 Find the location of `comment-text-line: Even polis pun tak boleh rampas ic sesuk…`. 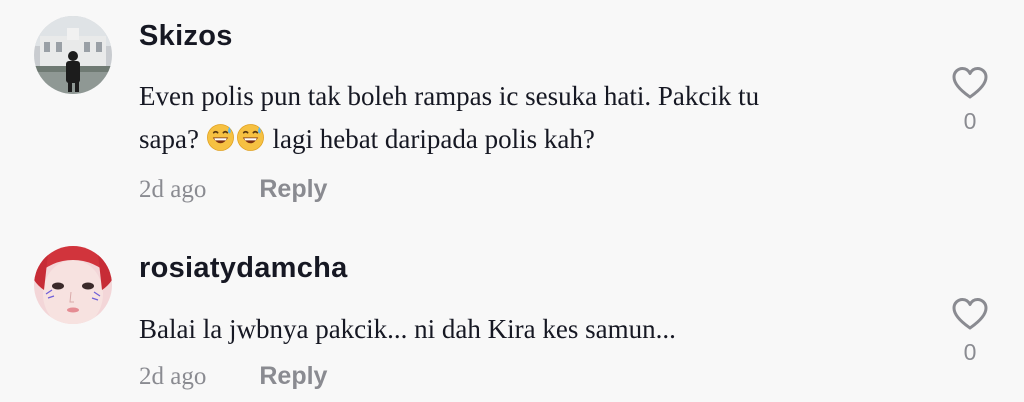

comment-text-line: Even polis pun tak boleh rampas ic sesuk… is located at coordinates (449, 96).